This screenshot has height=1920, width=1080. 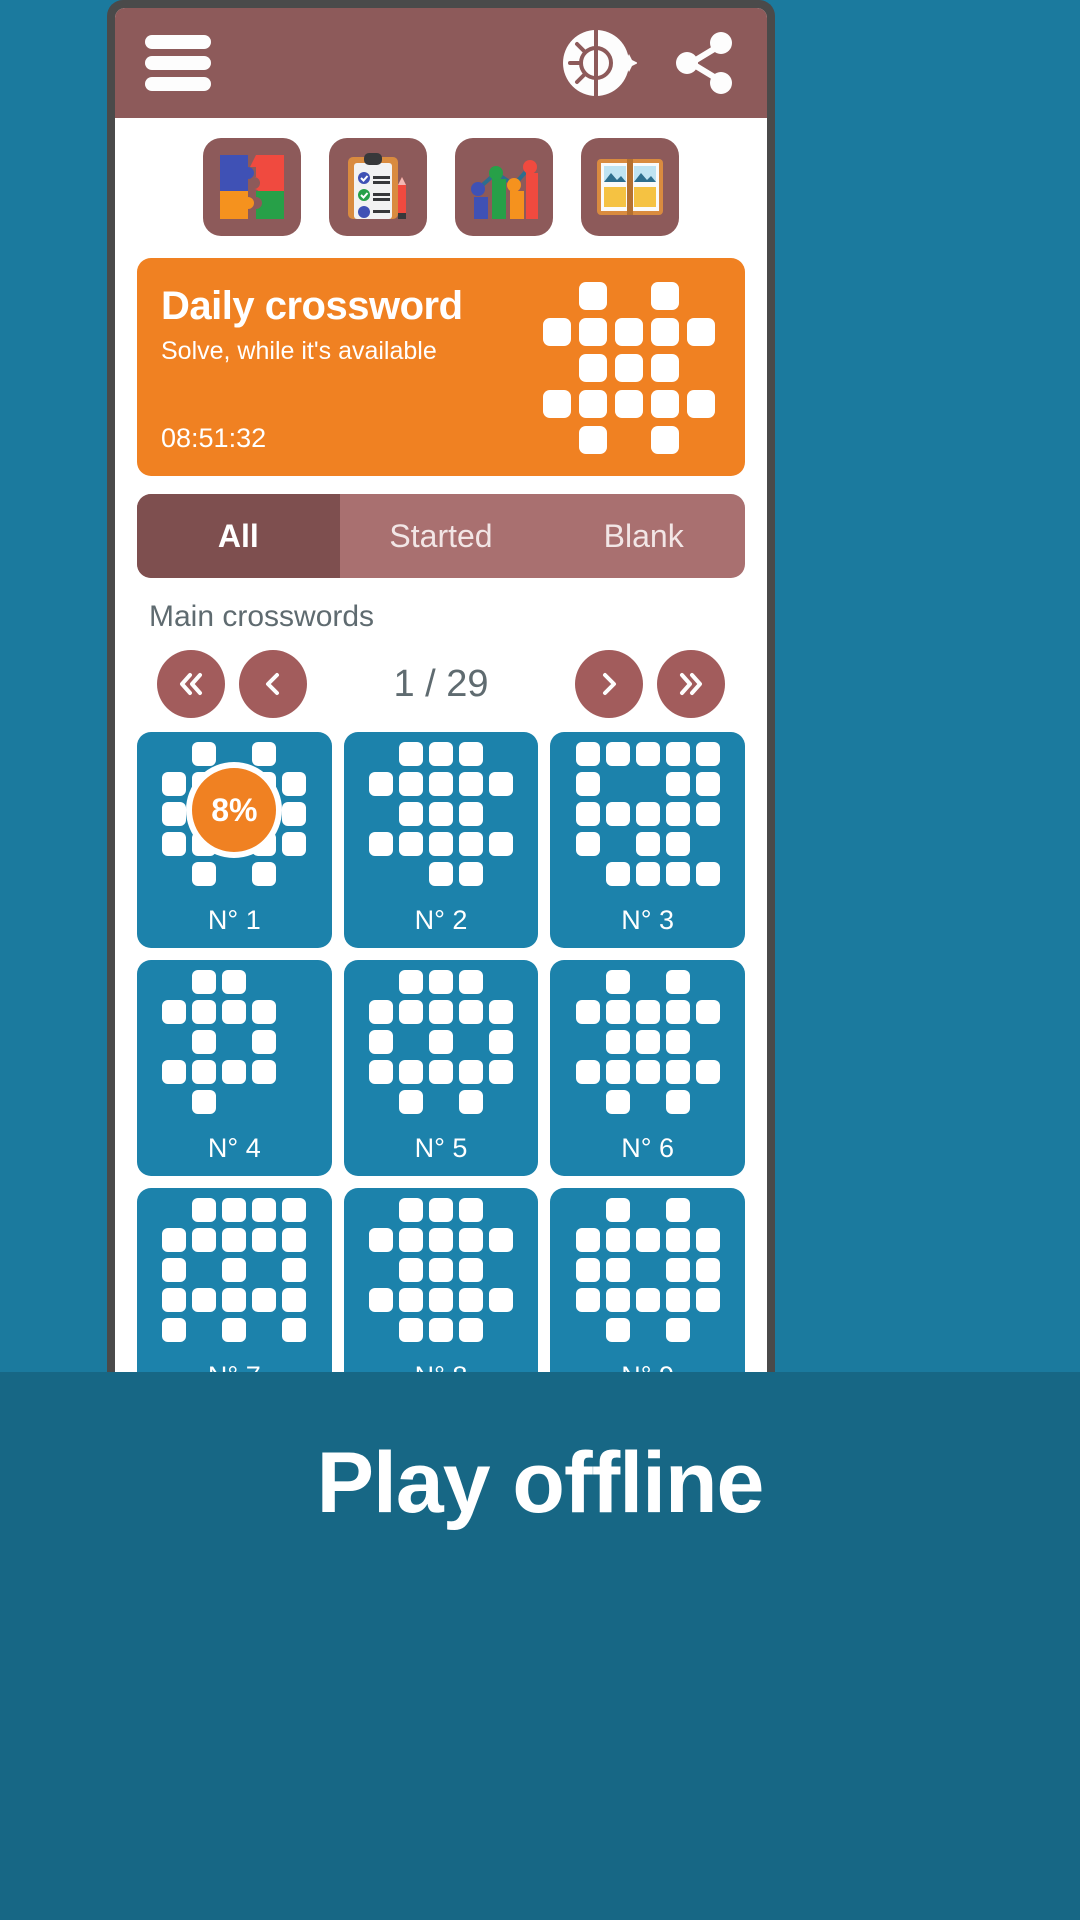 What do you see at coordinates (441, 63) in the screenshot?
I see `app-bar` at bounding box center [441, 63].